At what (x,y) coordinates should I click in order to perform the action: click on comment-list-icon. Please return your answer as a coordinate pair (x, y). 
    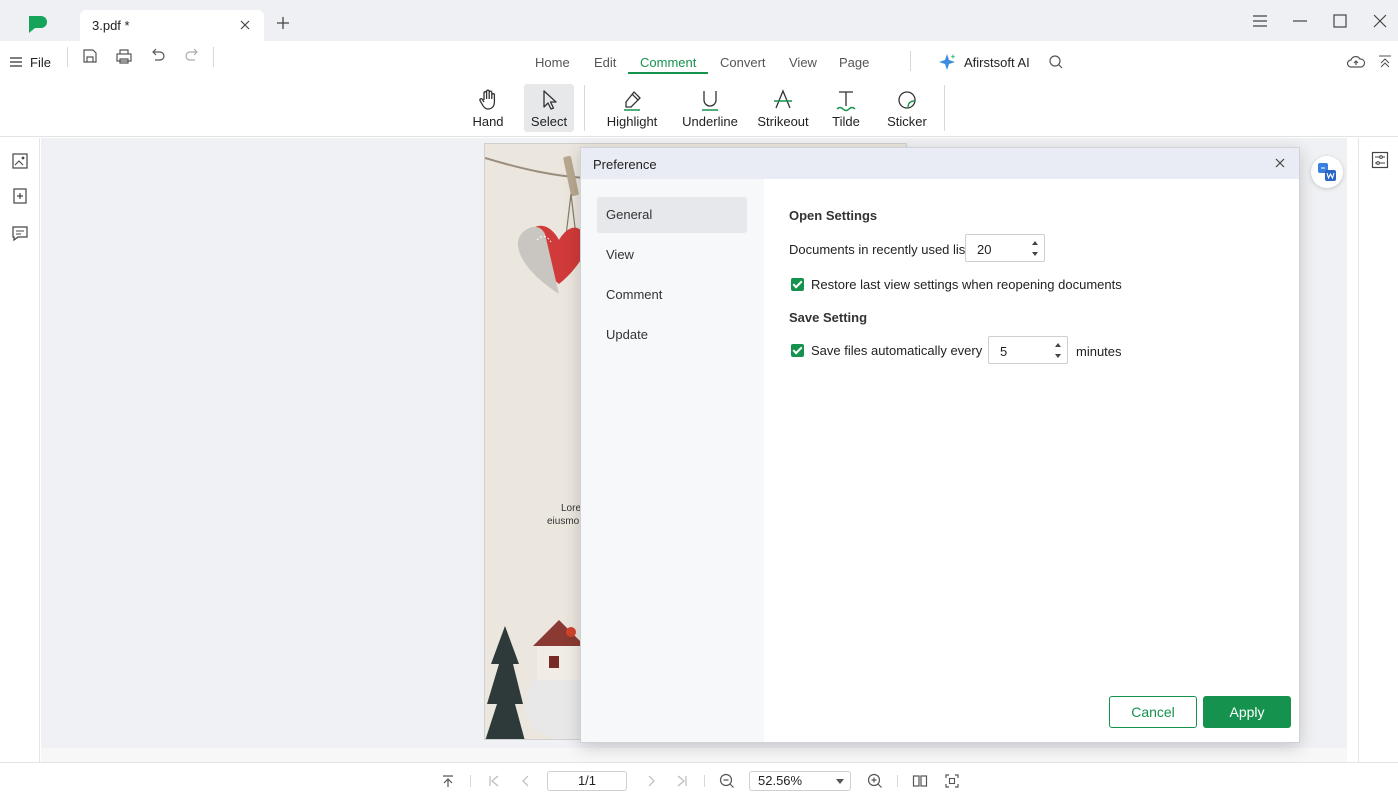
    Looking at the image, I should click on (20, 233).